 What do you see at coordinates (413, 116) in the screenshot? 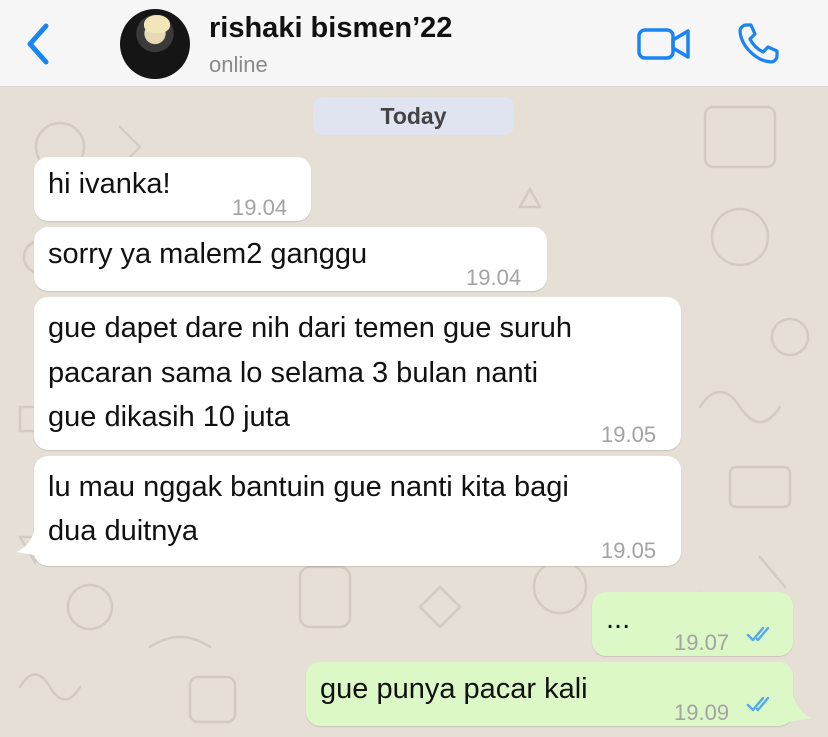
I see `date-separator: Today` at bounding box center [413, 116].